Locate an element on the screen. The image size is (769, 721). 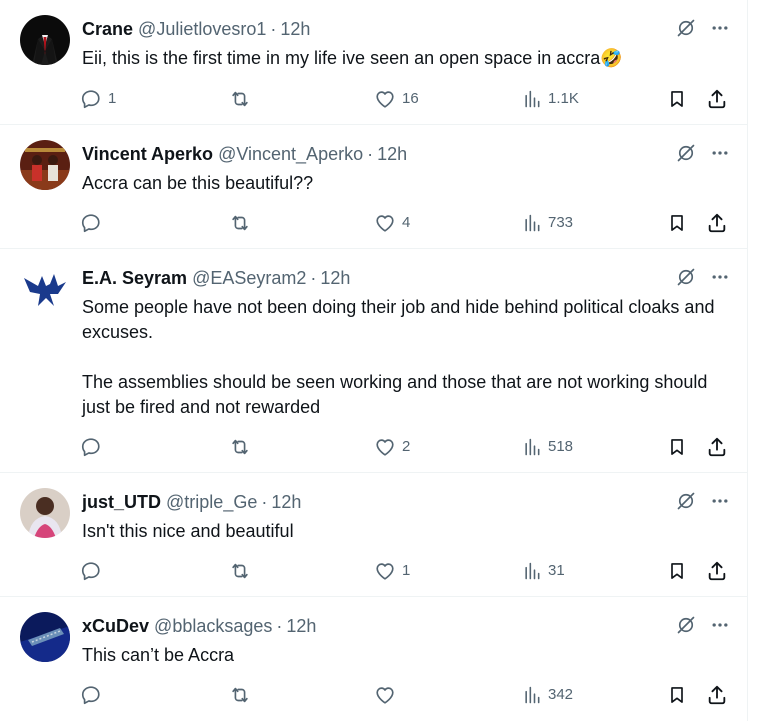
like-count: 1 is located at coordinates (406, 570).